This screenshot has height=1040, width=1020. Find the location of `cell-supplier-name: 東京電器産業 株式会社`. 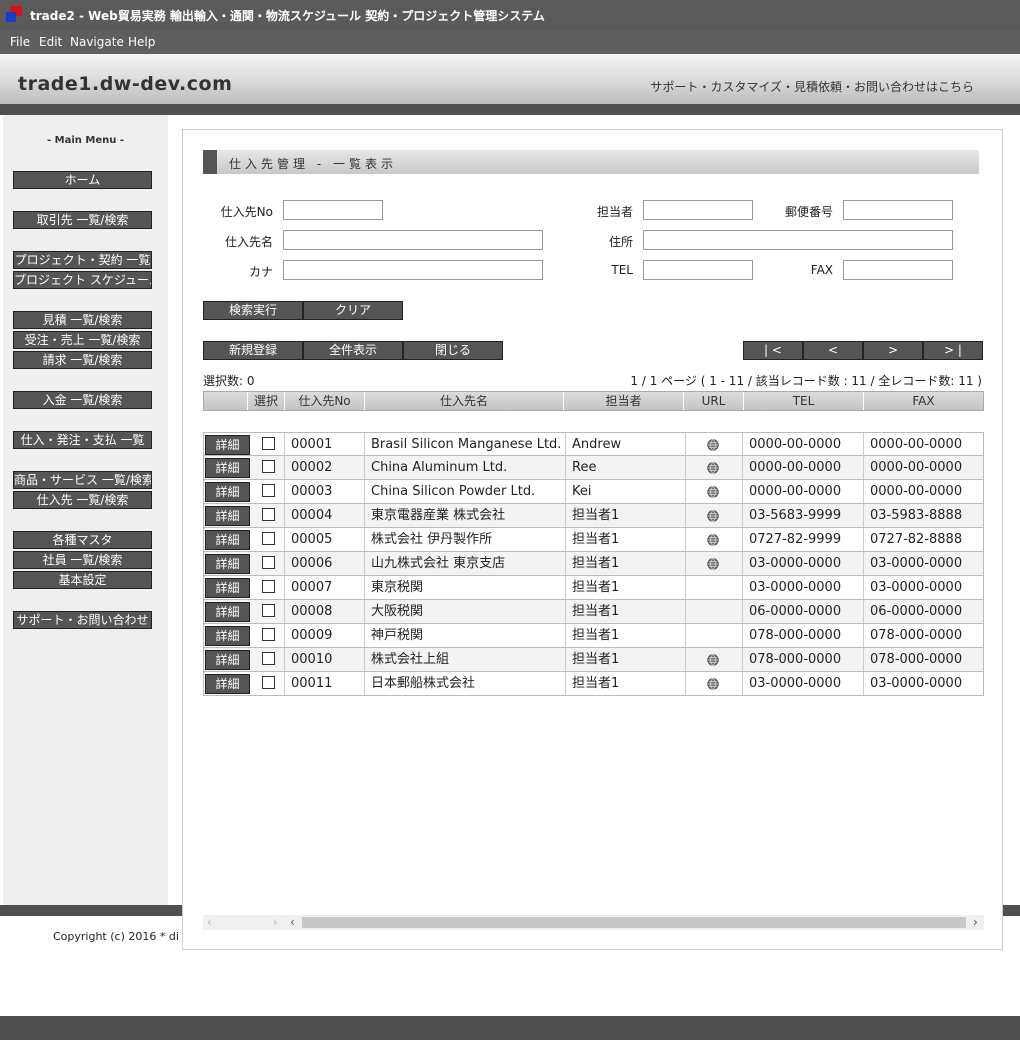

cell-supplier-name: 東京電器産業 株式会社 is located at coordinates (464, 515).